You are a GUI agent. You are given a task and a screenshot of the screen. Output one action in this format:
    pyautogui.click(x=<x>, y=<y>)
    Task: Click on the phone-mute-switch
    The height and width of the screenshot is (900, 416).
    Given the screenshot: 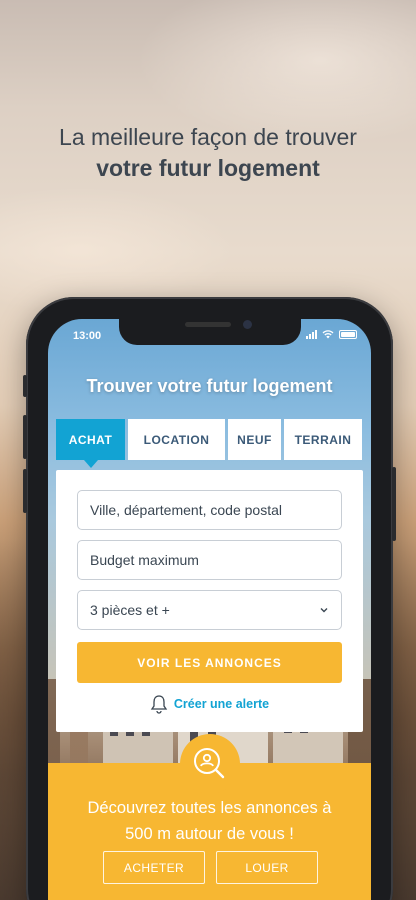 What is the action you would take?
    pyautogui.click(x=25, y=386)
    